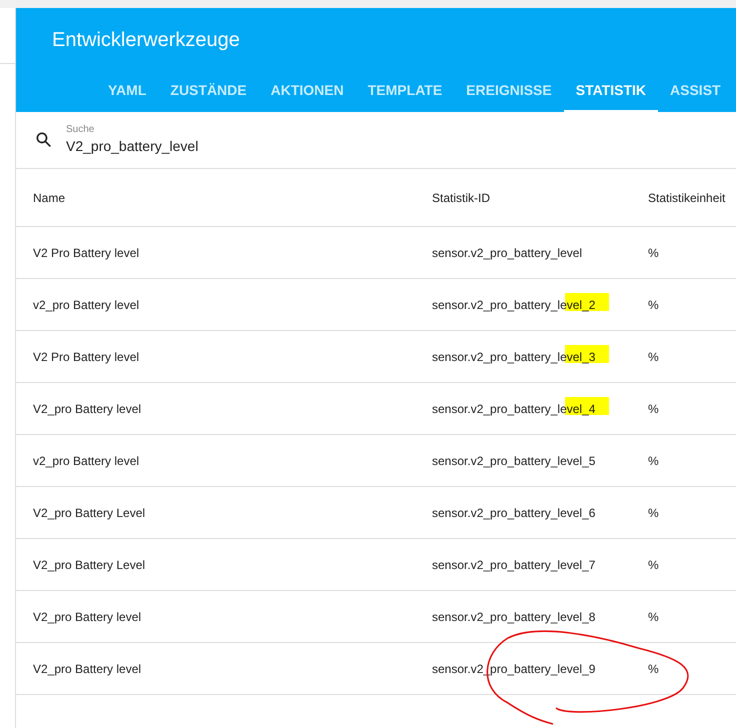  Describe the element at coordinates (146, 40) in the screenshot. I see `page-title: Entwicklerwerkzeuge` at that location.